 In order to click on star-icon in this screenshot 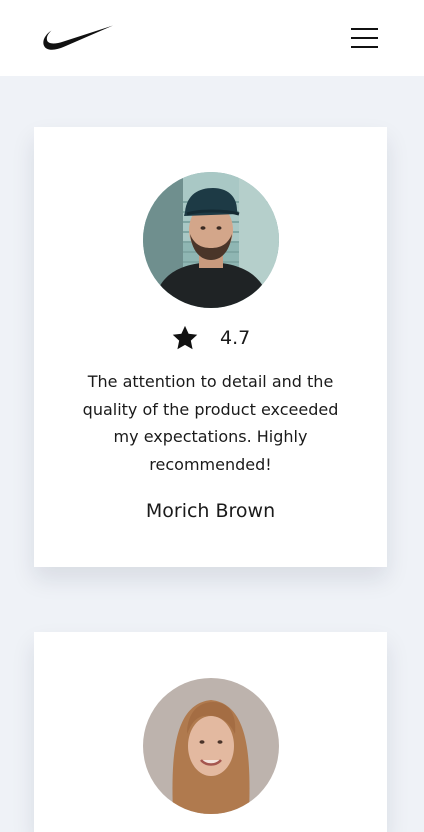, I will do `click(185, 337)`.